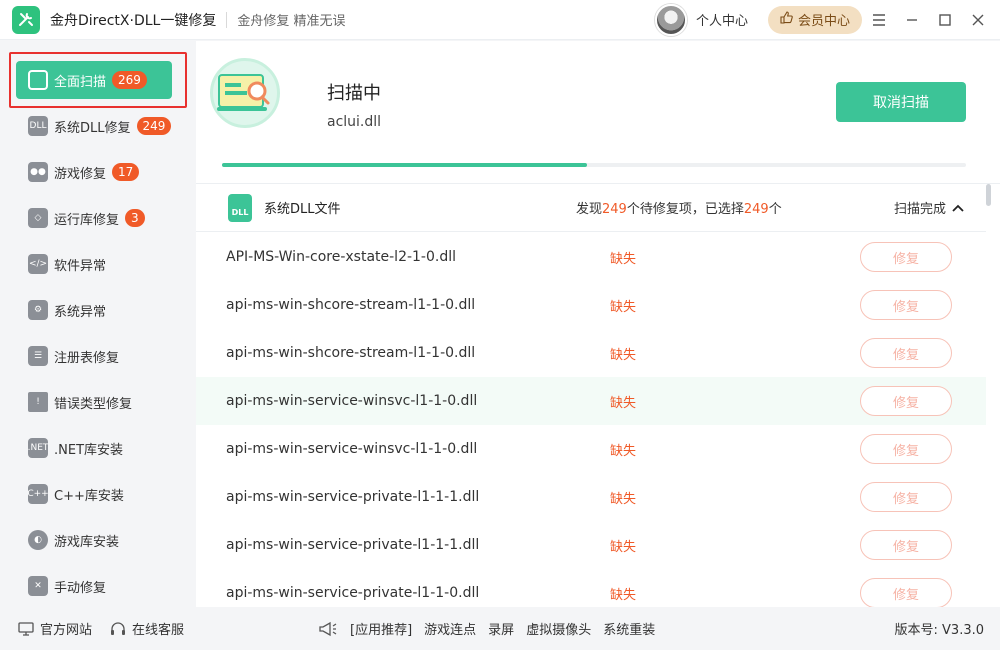 Image resolution: width=1000 pixels, height=650 pixels. What do you see at coordinates (87, 220) in the screenshot?
I see `sidebar-item-label: 运行库修复` at bounding box center [87, 220].